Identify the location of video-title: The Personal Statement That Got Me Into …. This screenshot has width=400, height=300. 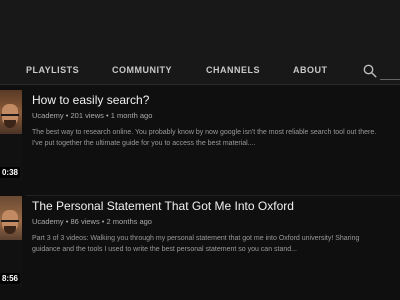
(214, 206).